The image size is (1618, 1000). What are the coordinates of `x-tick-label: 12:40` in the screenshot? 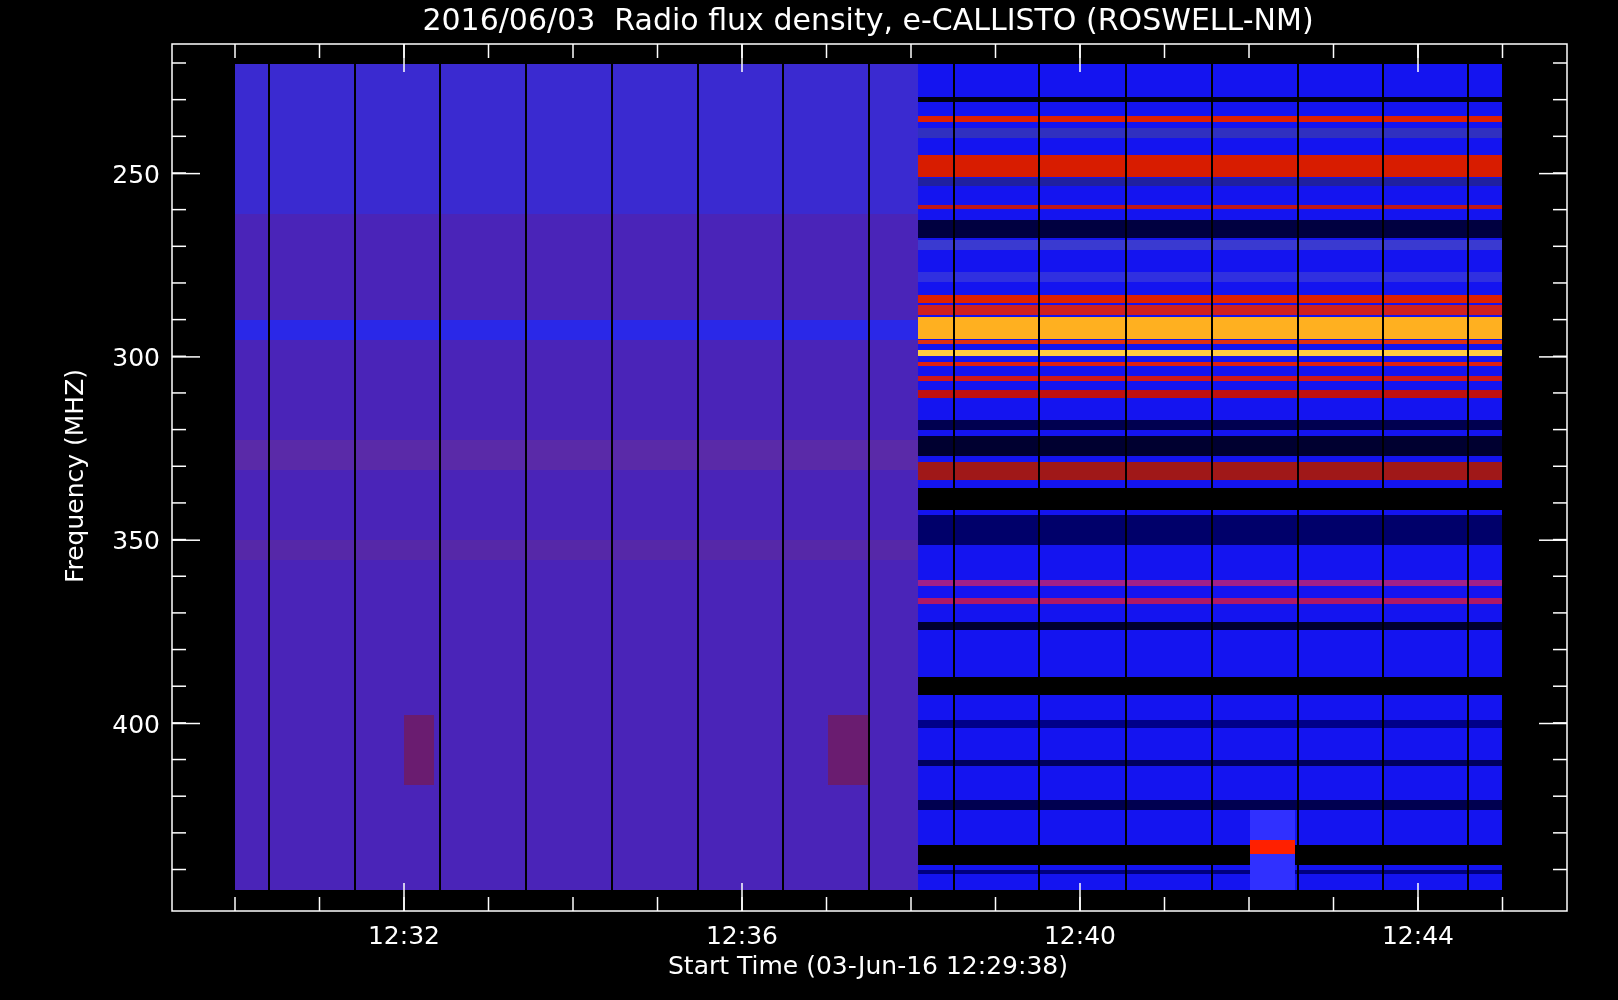 It's located at (1080, 935).